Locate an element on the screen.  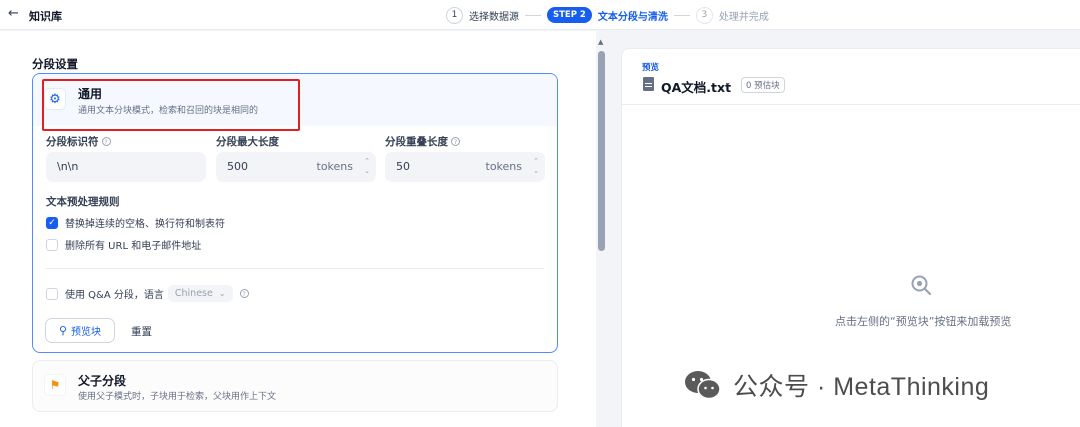
parent-child-icon: ⚑ is located at coordinates (55, 385).